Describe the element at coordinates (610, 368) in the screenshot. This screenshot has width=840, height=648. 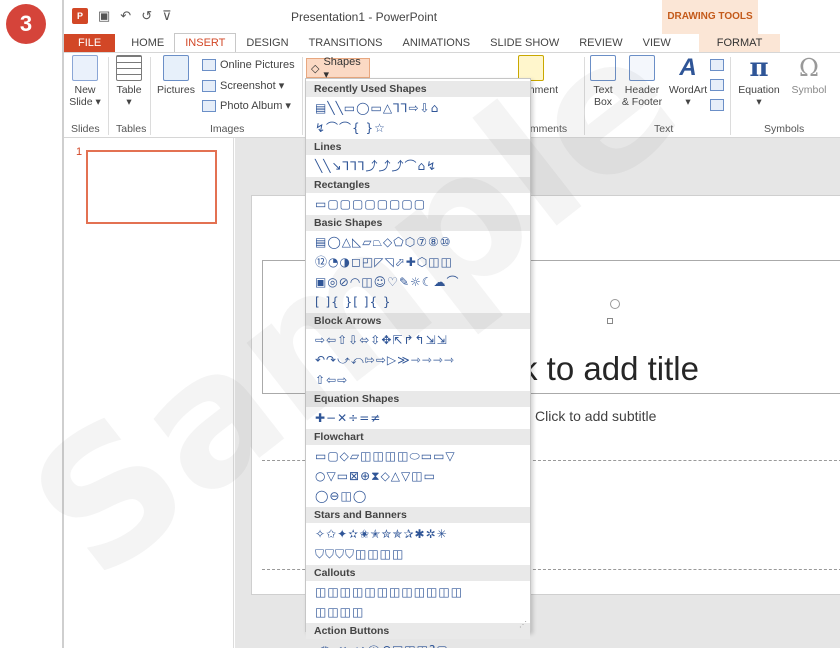
I see `title-placeholder-text: k to add title` at that location.